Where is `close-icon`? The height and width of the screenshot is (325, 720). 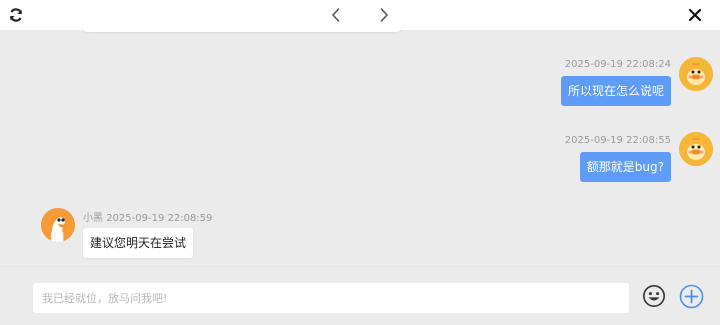 close-icon is located at coordinates (695, 15).